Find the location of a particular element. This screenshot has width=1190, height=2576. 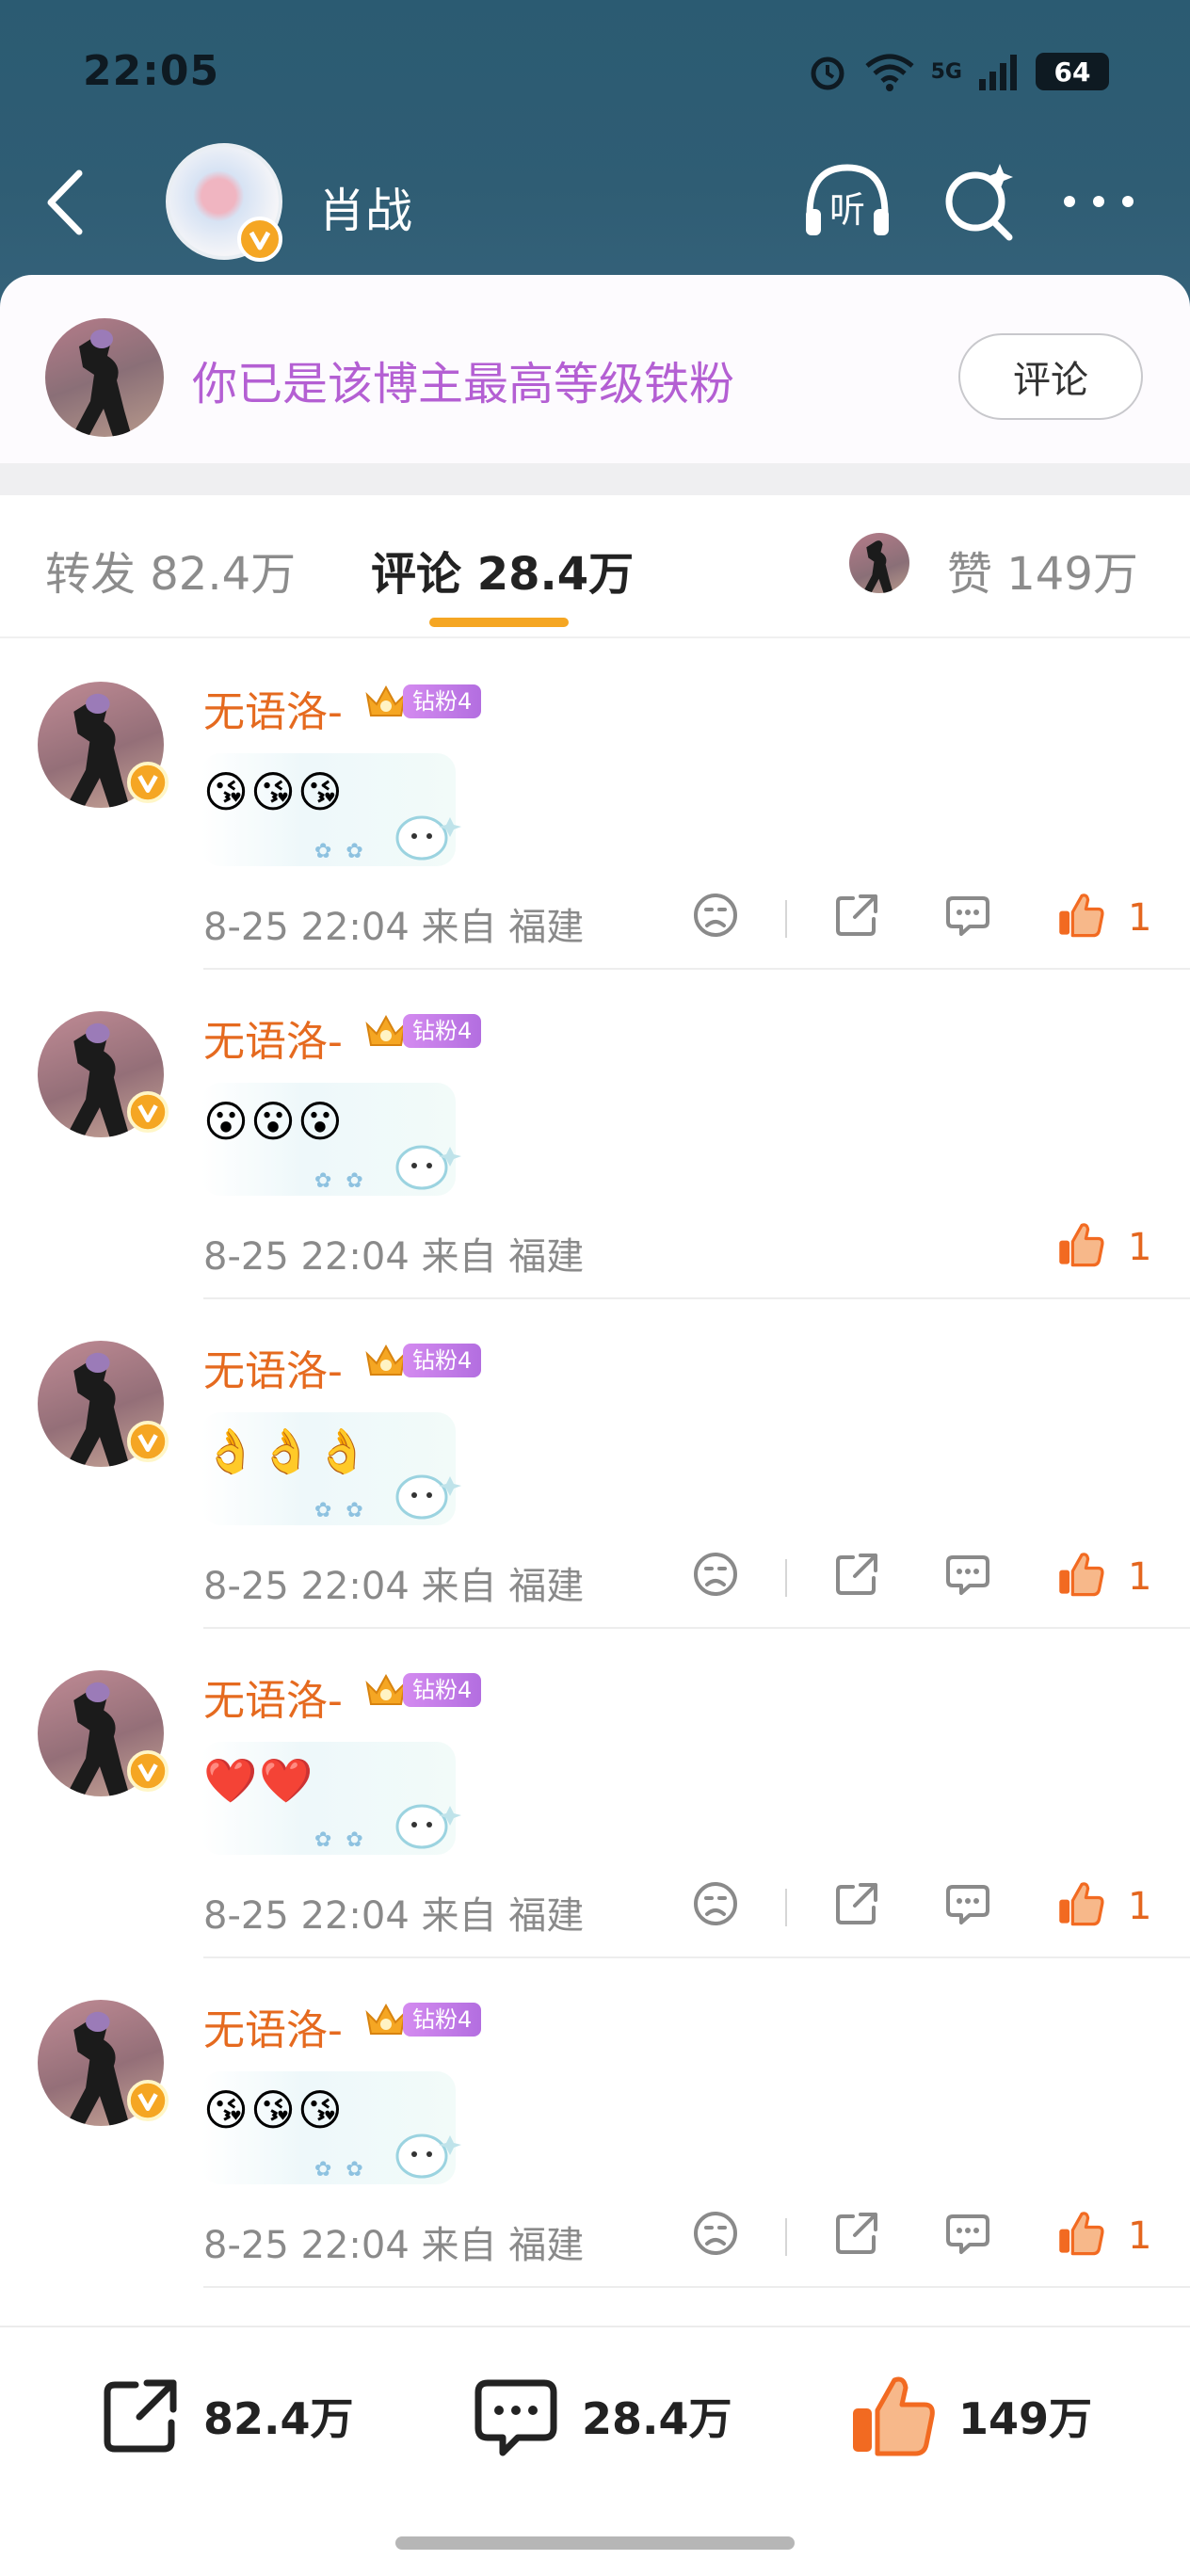

comment-divider is located at coordinates (697, 2287).